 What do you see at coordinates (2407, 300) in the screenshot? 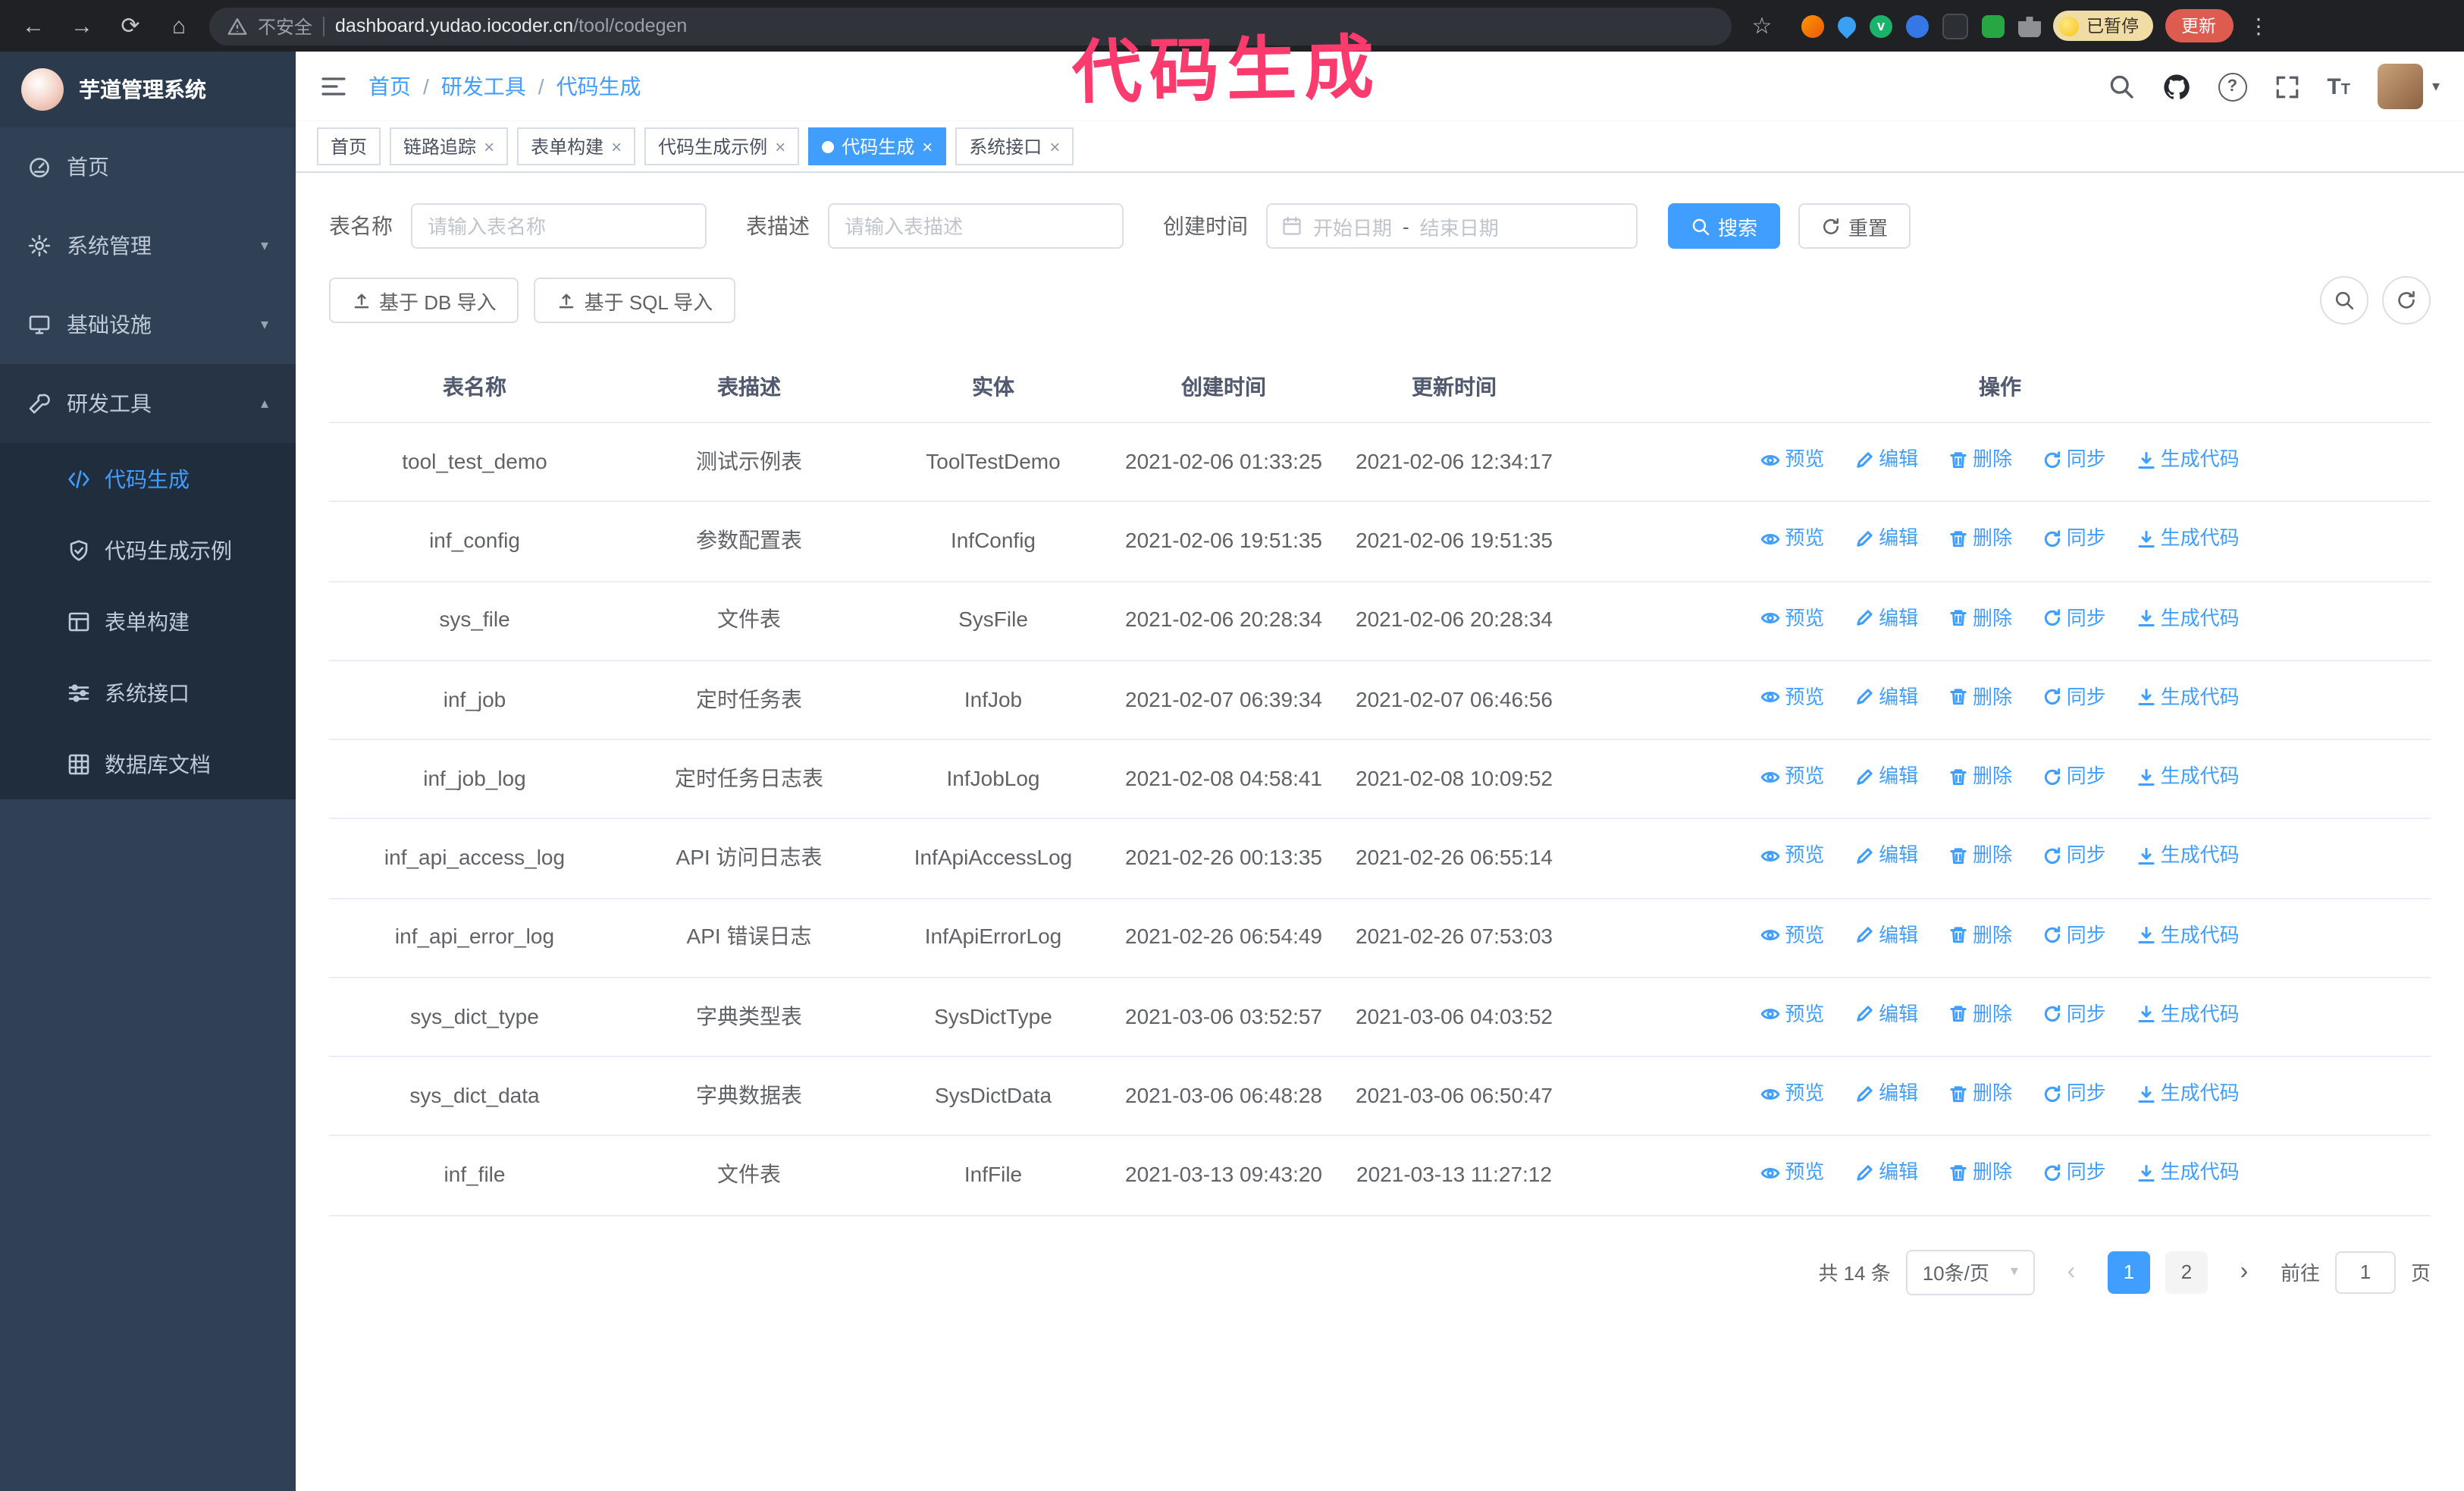
I see `refresh-table-button` at bounding box center [2407, 300].